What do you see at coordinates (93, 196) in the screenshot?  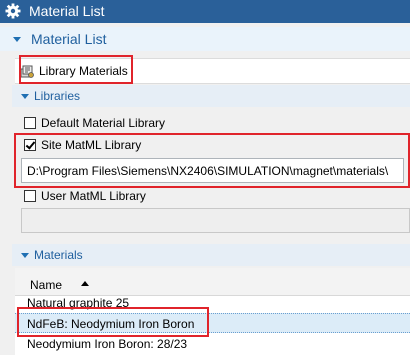 I see `user-library-label: User MatML Library` at bounding box center [93, 196].